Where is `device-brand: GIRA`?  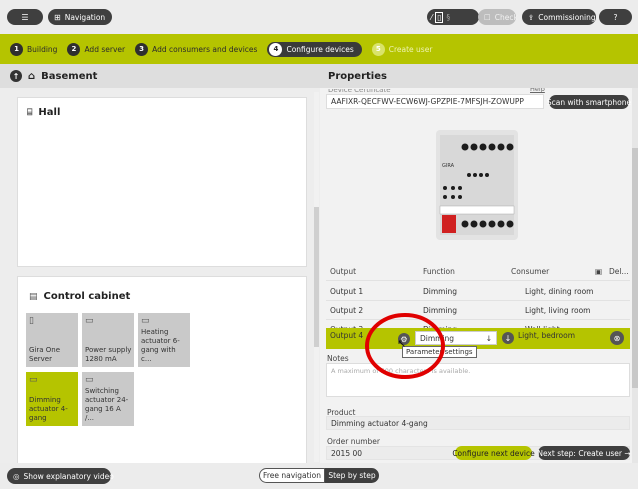 device-brand: GIRA is located at coordinates (448, 166).